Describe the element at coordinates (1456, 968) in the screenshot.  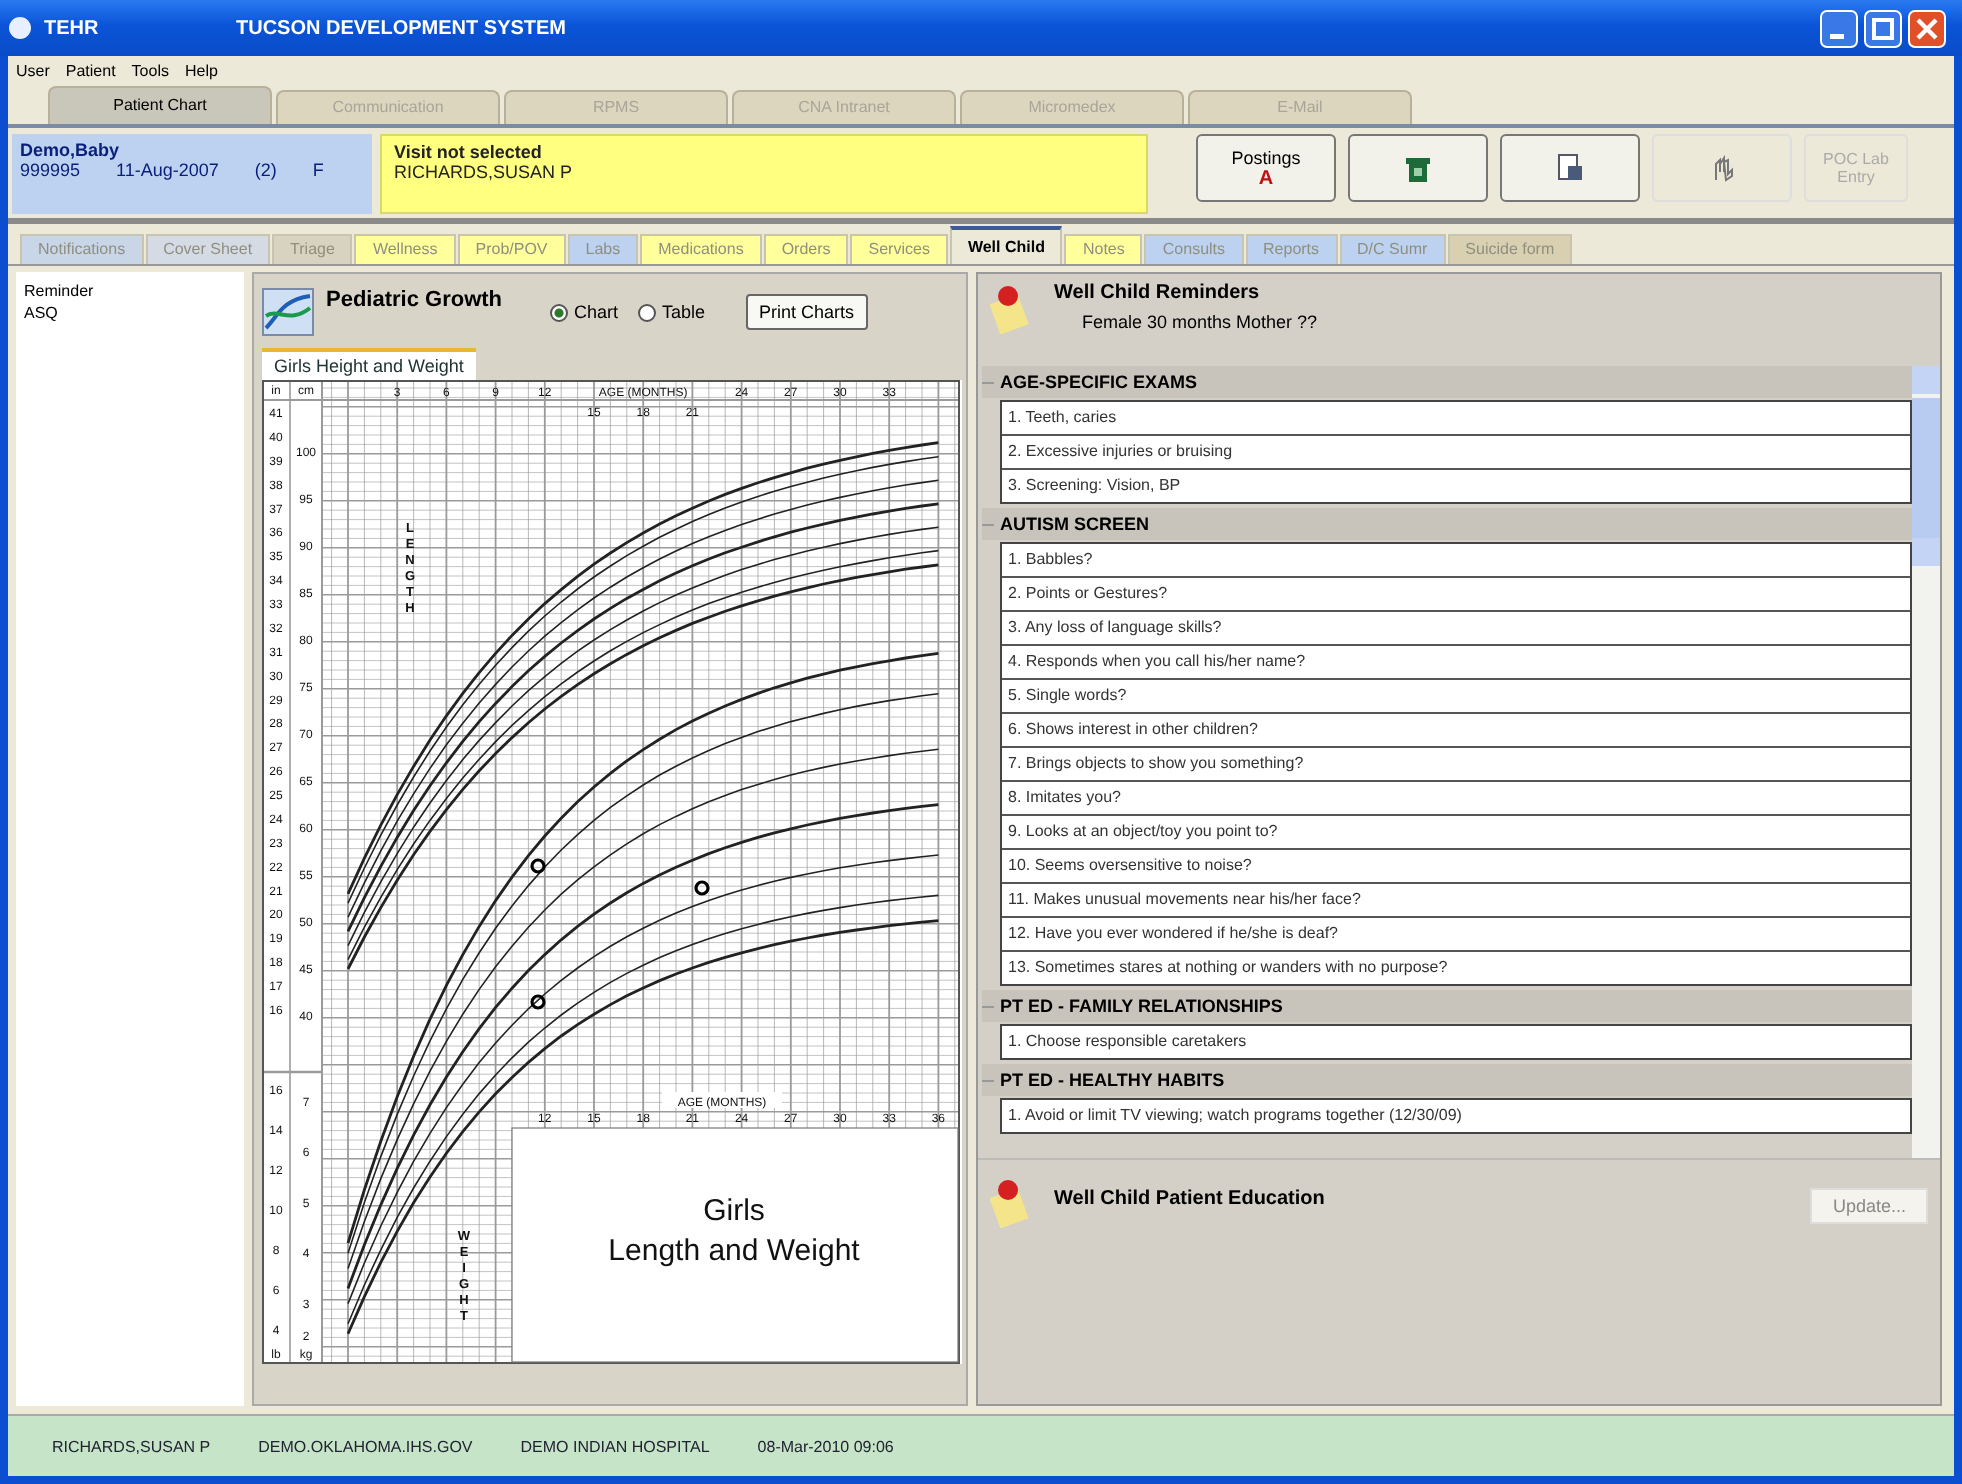
I see `checklist-row: 13. Sometimes stares at nothing or wanders with no purpose?` at that location.